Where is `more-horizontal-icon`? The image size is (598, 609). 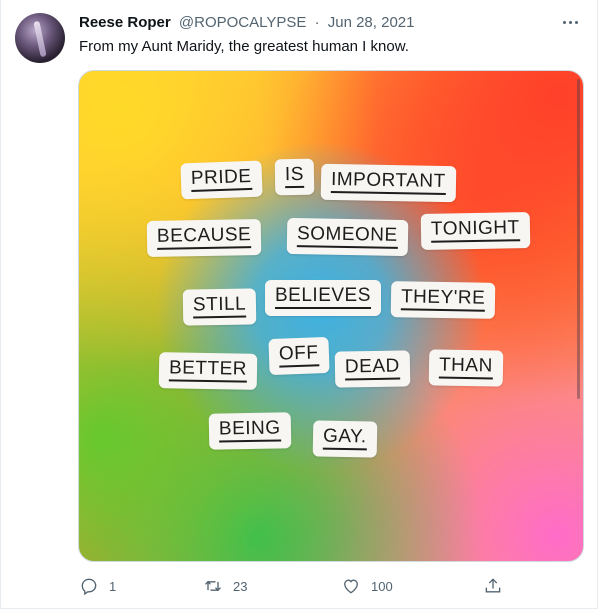 more-horizontal-icon is located at coordinates (571, 22).